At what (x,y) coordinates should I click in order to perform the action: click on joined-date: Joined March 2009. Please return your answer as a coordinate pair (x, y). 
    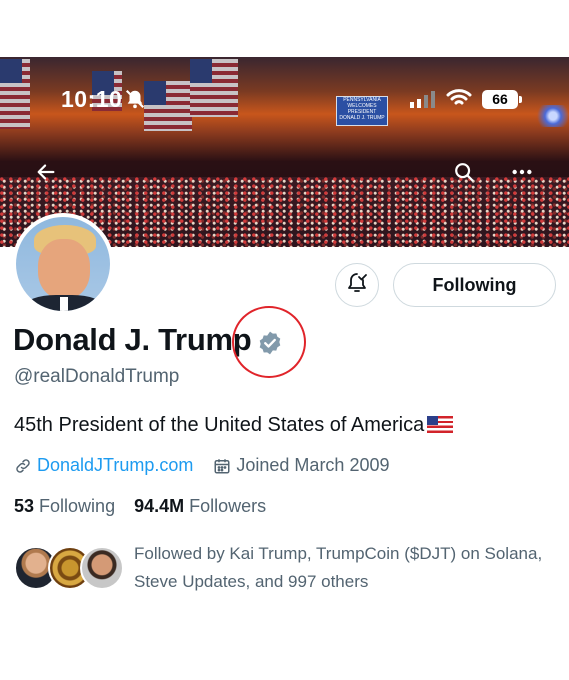
    Looking at the image, I should click on (313, 465).